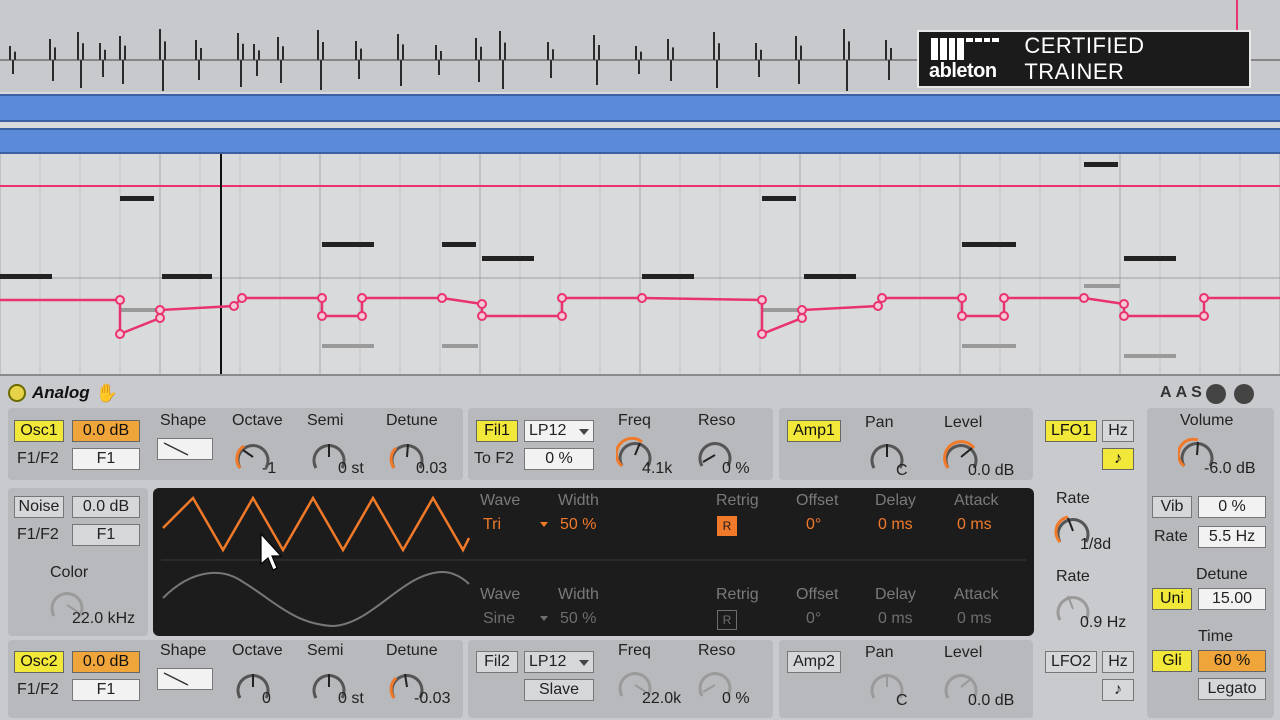  What do you see at coordinates (1215, 394) in the screenshot?
I see `hot-swap-icon` at bounding box center [1215, 394].